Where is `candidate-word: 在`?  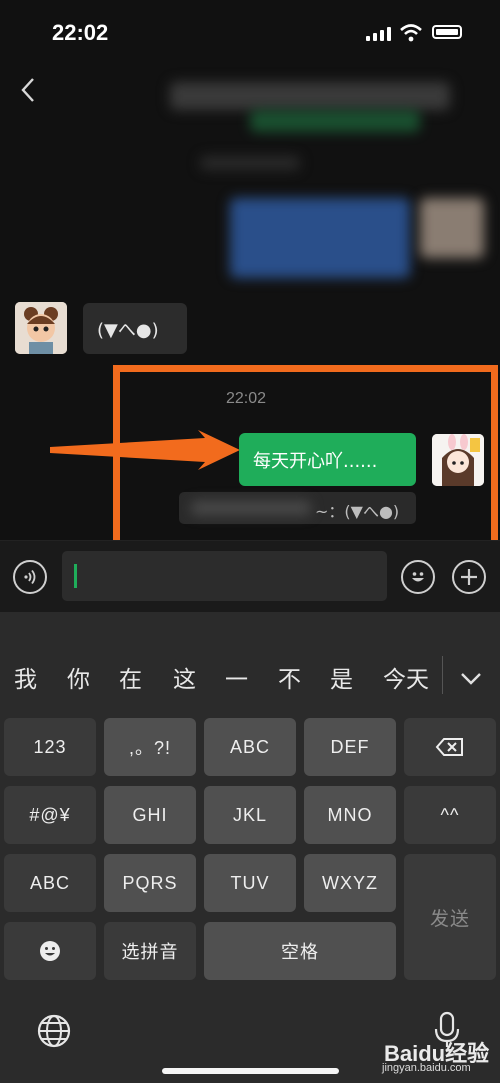 candidate-word: 在 is located at coordinates (130, 677).